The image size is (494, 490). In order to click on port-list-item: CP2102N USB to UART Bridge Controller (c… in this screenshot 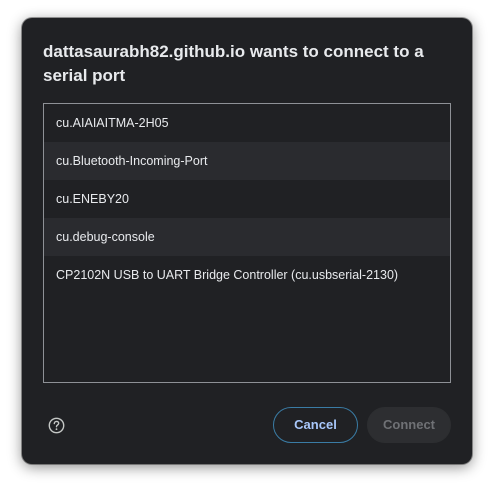, I will do `click(247, 275)`.